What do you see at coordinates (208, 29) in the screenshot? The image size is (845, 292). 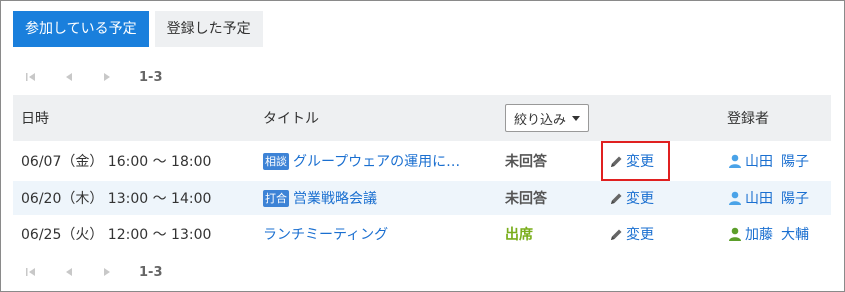 I see `tab-registered: 登録した予定` at bounding box center [208, 29].